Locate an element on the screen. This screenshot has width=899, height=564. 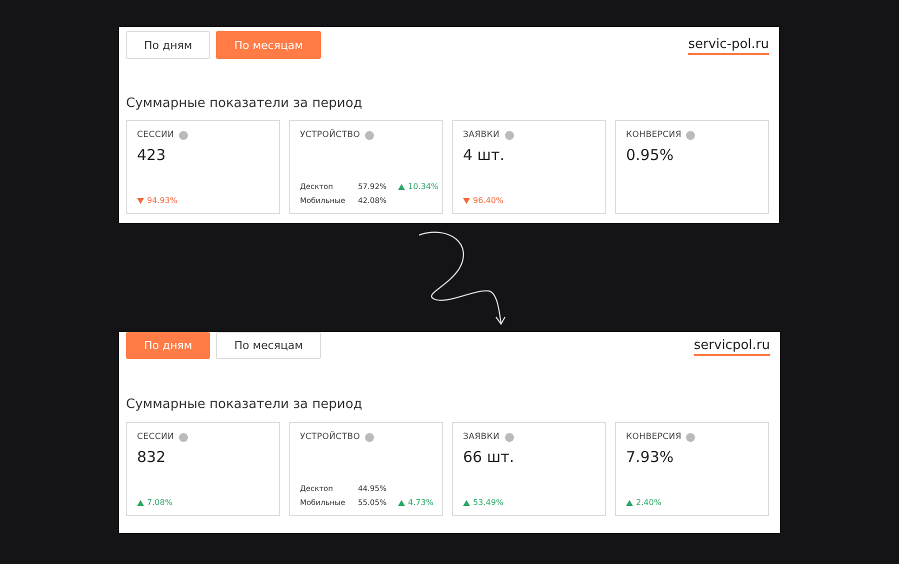
metric-value: 0.95% is located at coordinates (650, 155).